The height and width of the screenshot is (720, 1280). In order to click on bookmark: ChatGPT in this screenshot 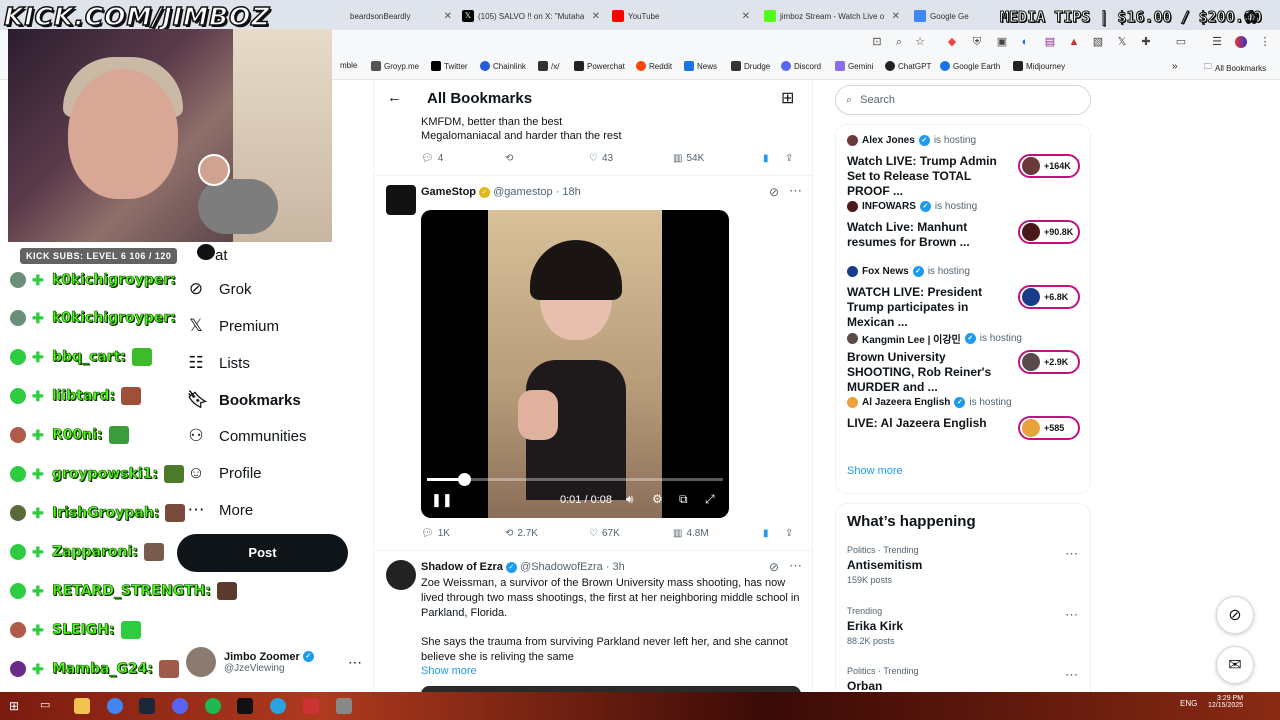, I will do `click(908, 66)`.